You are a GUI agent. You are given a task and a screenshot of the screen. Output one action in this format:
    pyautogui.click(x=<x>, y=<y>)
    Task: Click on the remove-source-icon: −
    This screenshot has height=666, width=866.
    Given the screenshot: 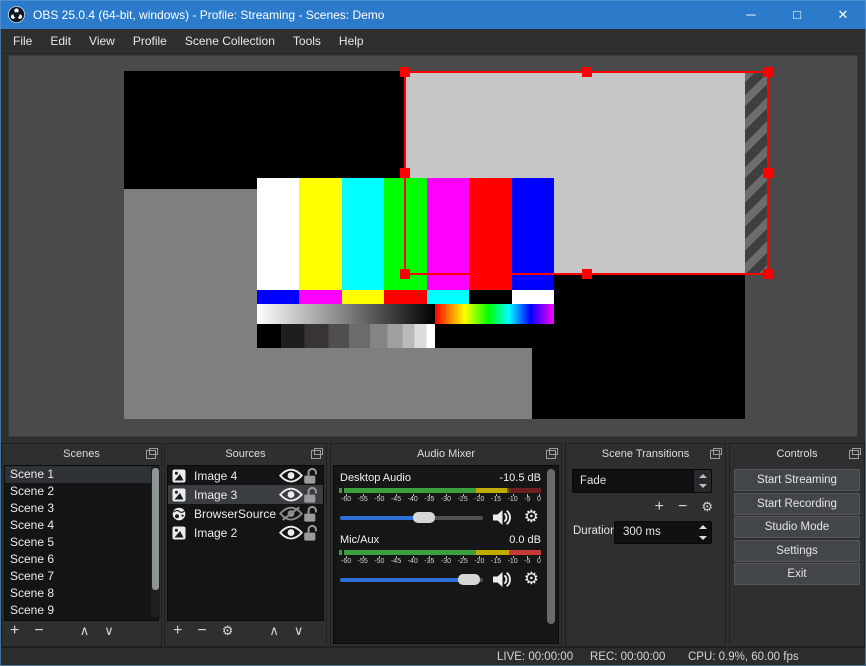 What is the action you would take?
    pyautogui.click(x=201, y=631)
    